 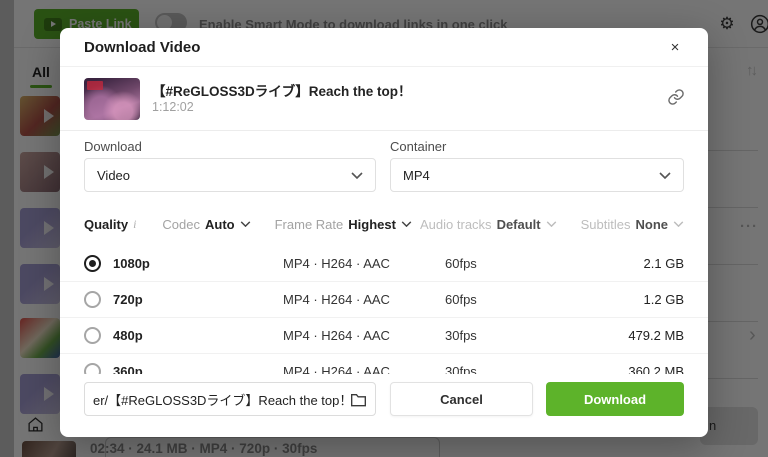 I want to click on quality-size: 2.1 GB, so click(x=663, y=263).